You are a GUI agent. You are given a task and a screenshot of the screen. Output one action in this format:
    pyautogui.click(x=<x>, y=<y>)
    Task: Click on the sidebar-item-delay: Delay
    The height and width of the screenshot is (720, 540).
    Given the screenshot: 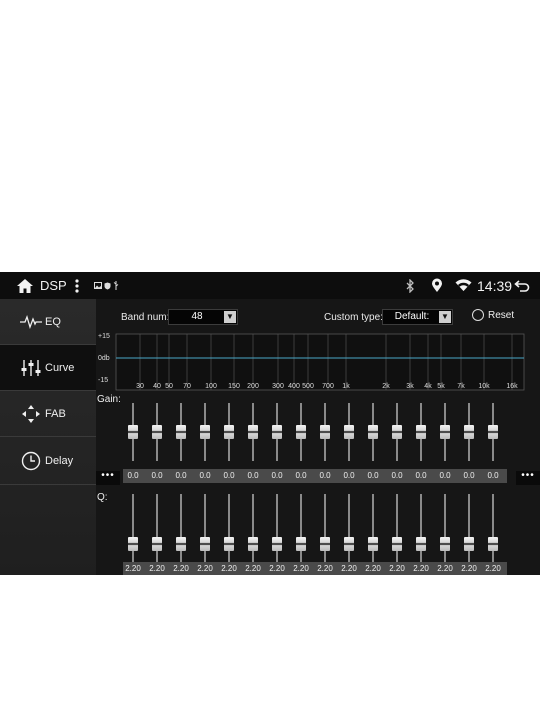 What is the action you would take?
    pyautogui.click(x=48, y=461)
    